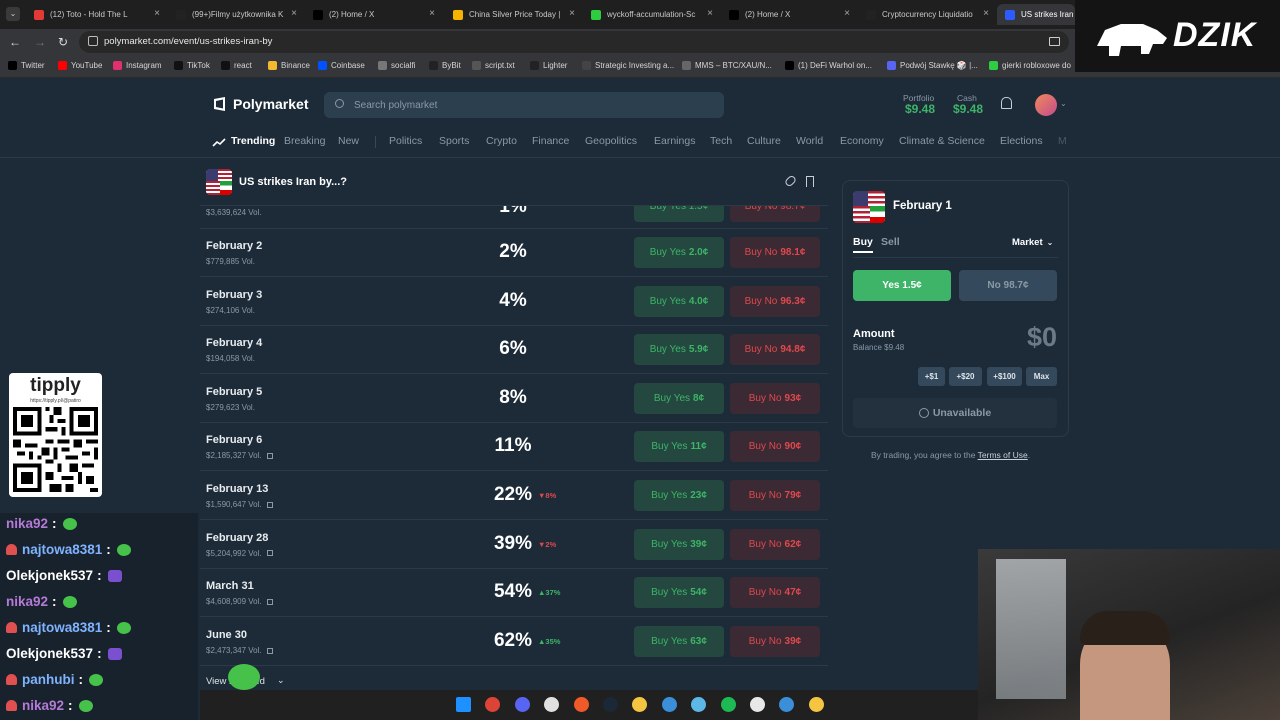 This screenshot has height=720, width=1280. I want to click on buy-no-button: Buy No 79¢, so click(775, 495).